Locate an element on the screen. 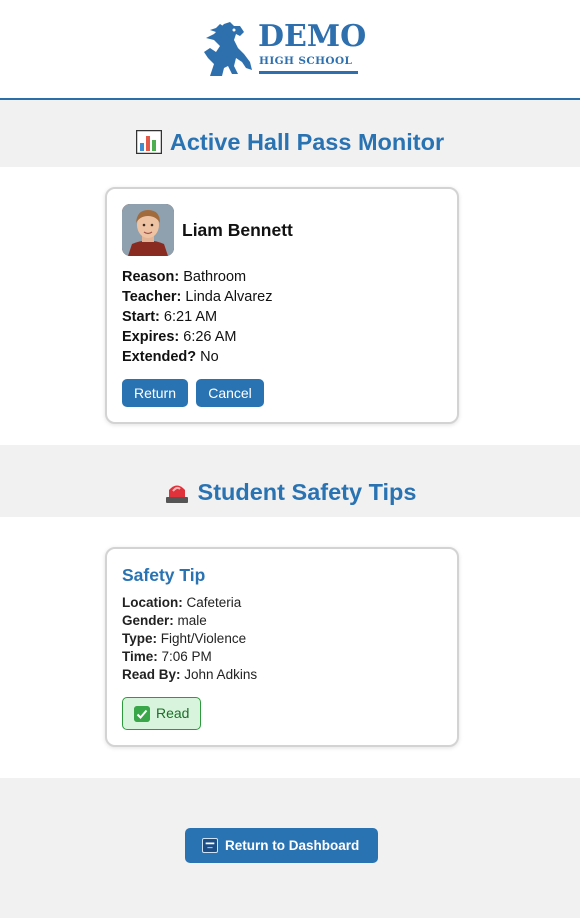  time-value: 7:06 PM is located at coordinates (186, 656).